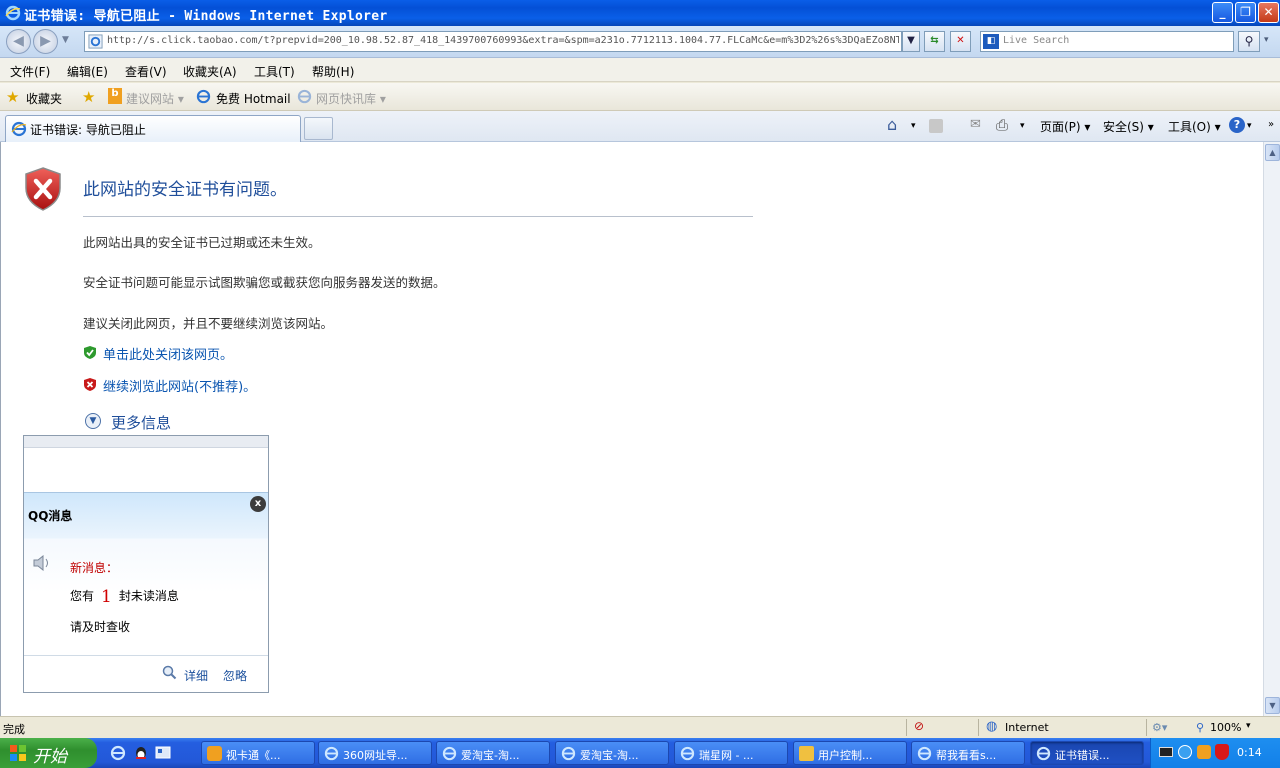 The width and height of the screenshot is (1280, 768). I want to click on start-button: 开始, so click(48, 753).